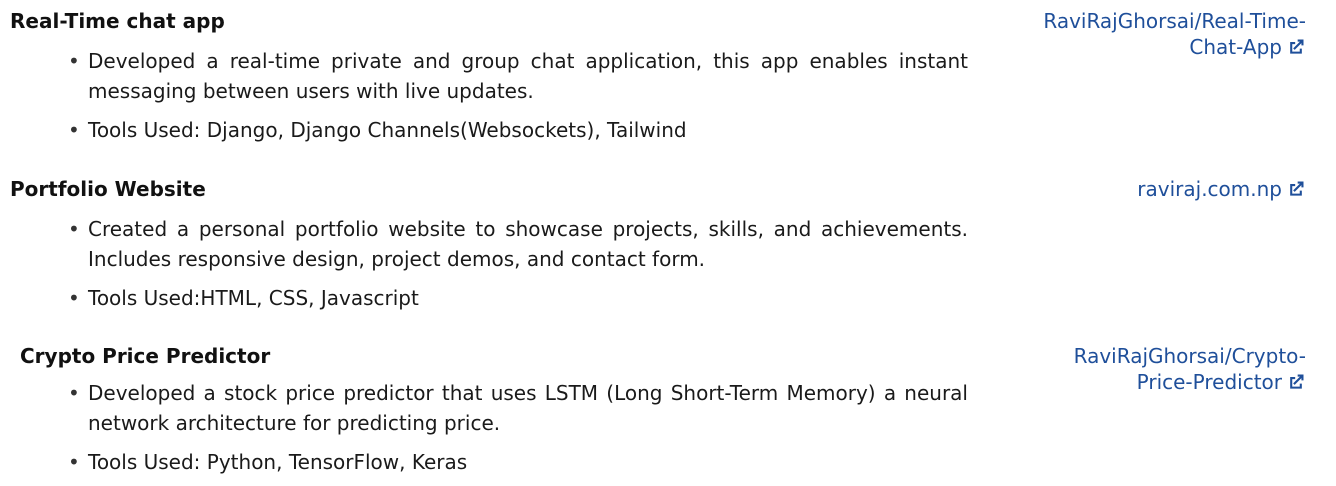 The height and width of the screenshot is (486, 1336). Describe the element at coordinates (1156, 47) in the screenshot. I see `link-text-line-wrap: Chat-App` at that location.